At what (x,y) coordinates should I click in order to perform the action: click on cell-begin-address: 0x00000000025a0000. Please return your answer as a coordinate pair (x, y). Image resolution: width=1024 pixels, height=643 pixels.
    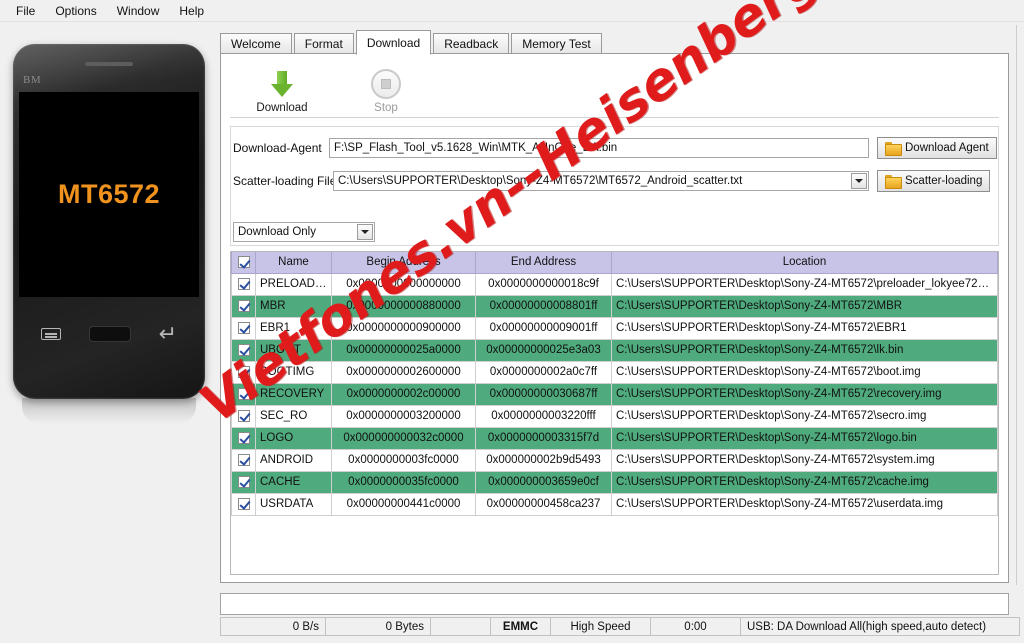
    Looking at the image, I should click on (403, 350).